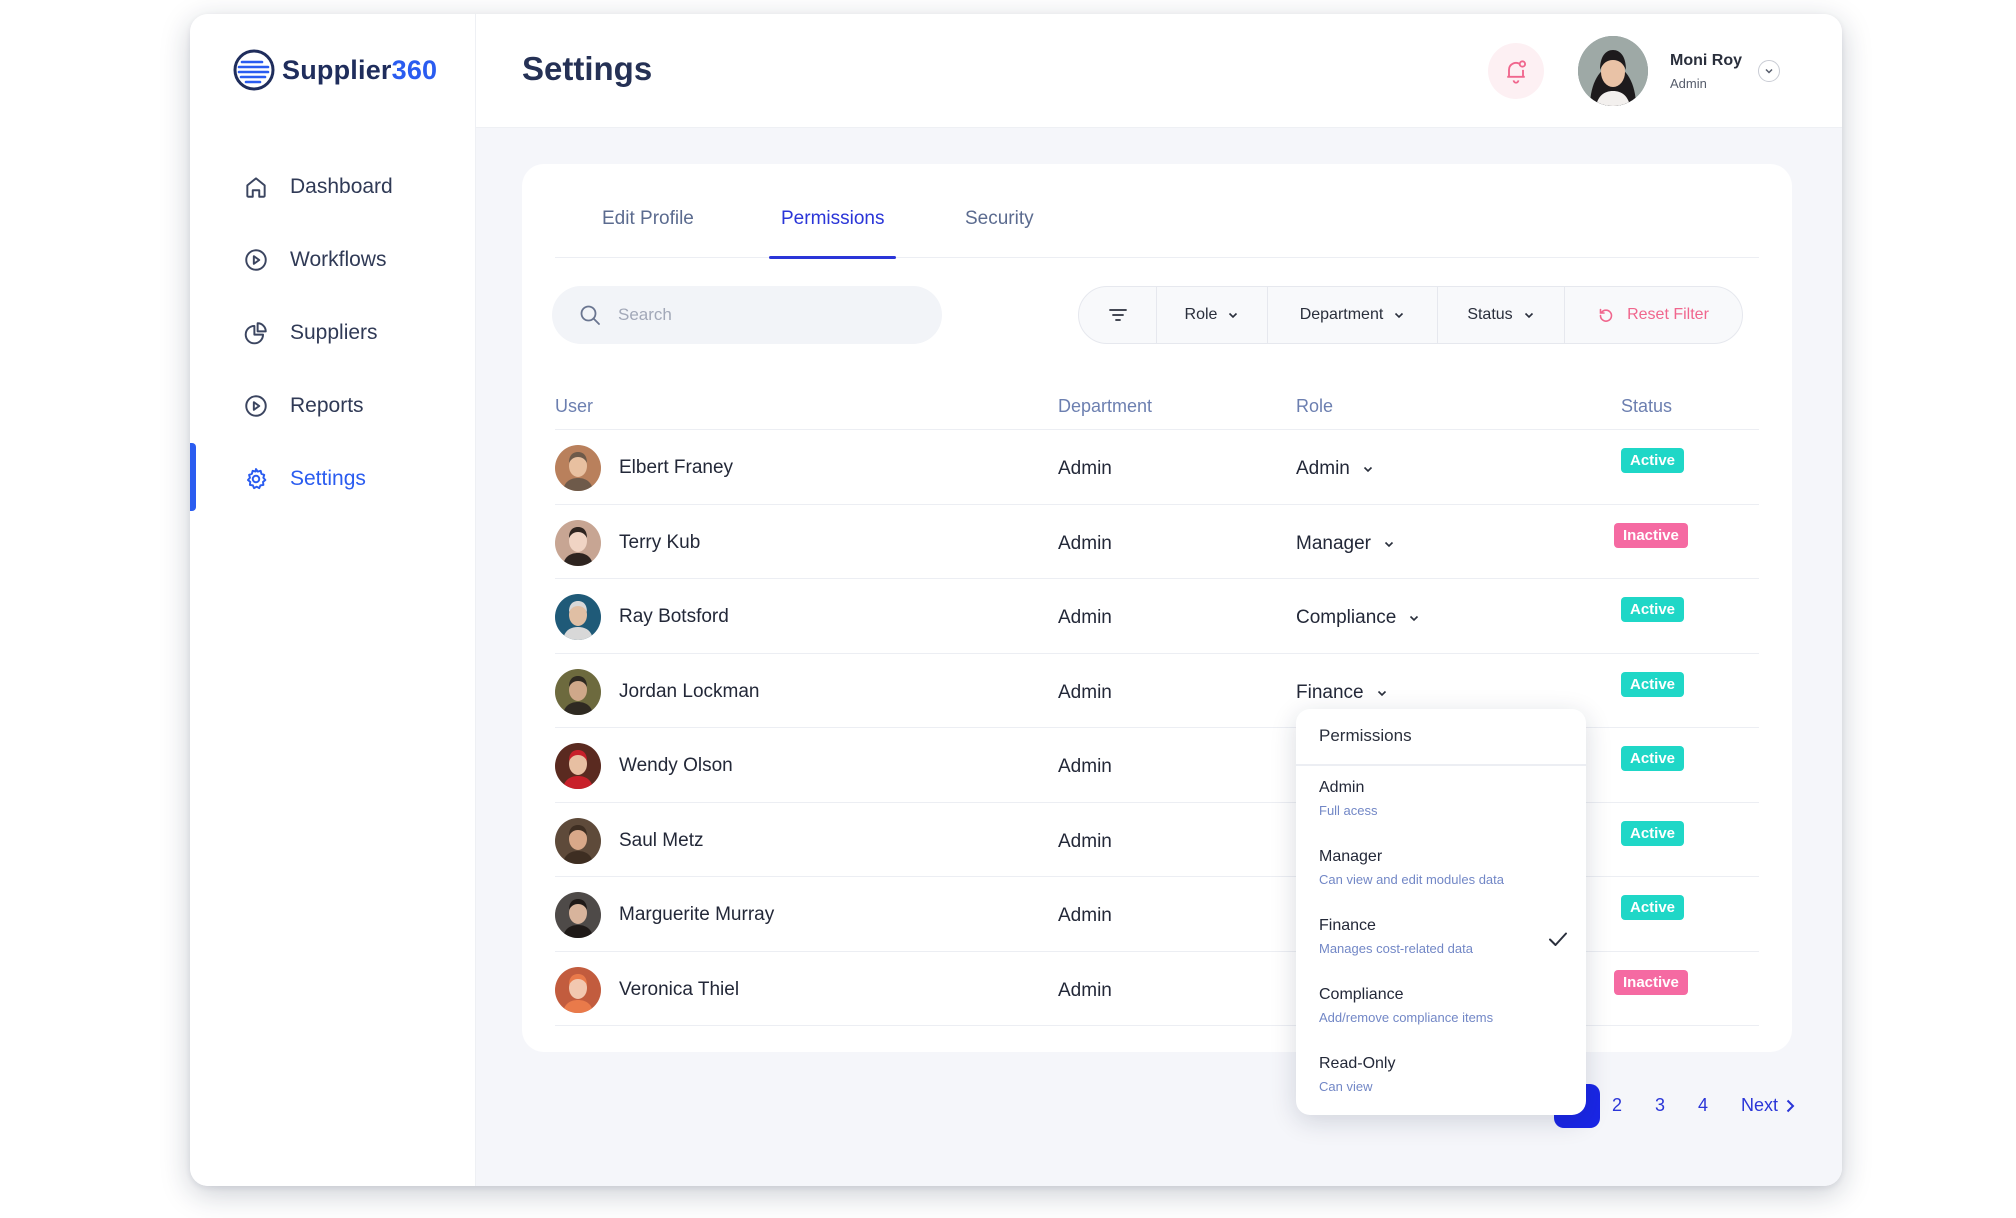 The width and height of the screenshot is (2016, 1218). I want to click on sidebar-item-dashboard: Dashboard, so click(332, 186).